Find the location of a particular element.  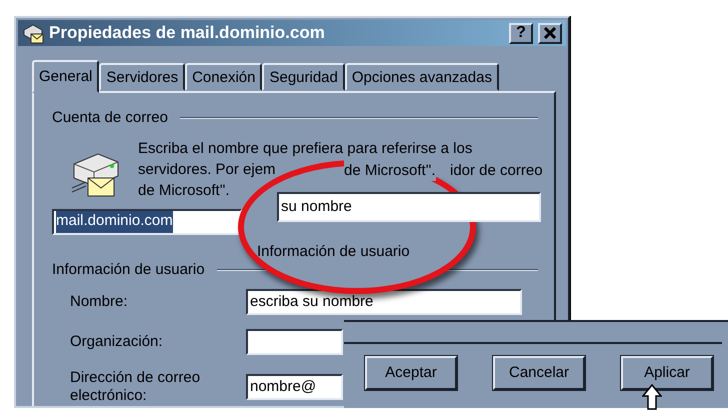

close-button is located at coordinates (550, 33).